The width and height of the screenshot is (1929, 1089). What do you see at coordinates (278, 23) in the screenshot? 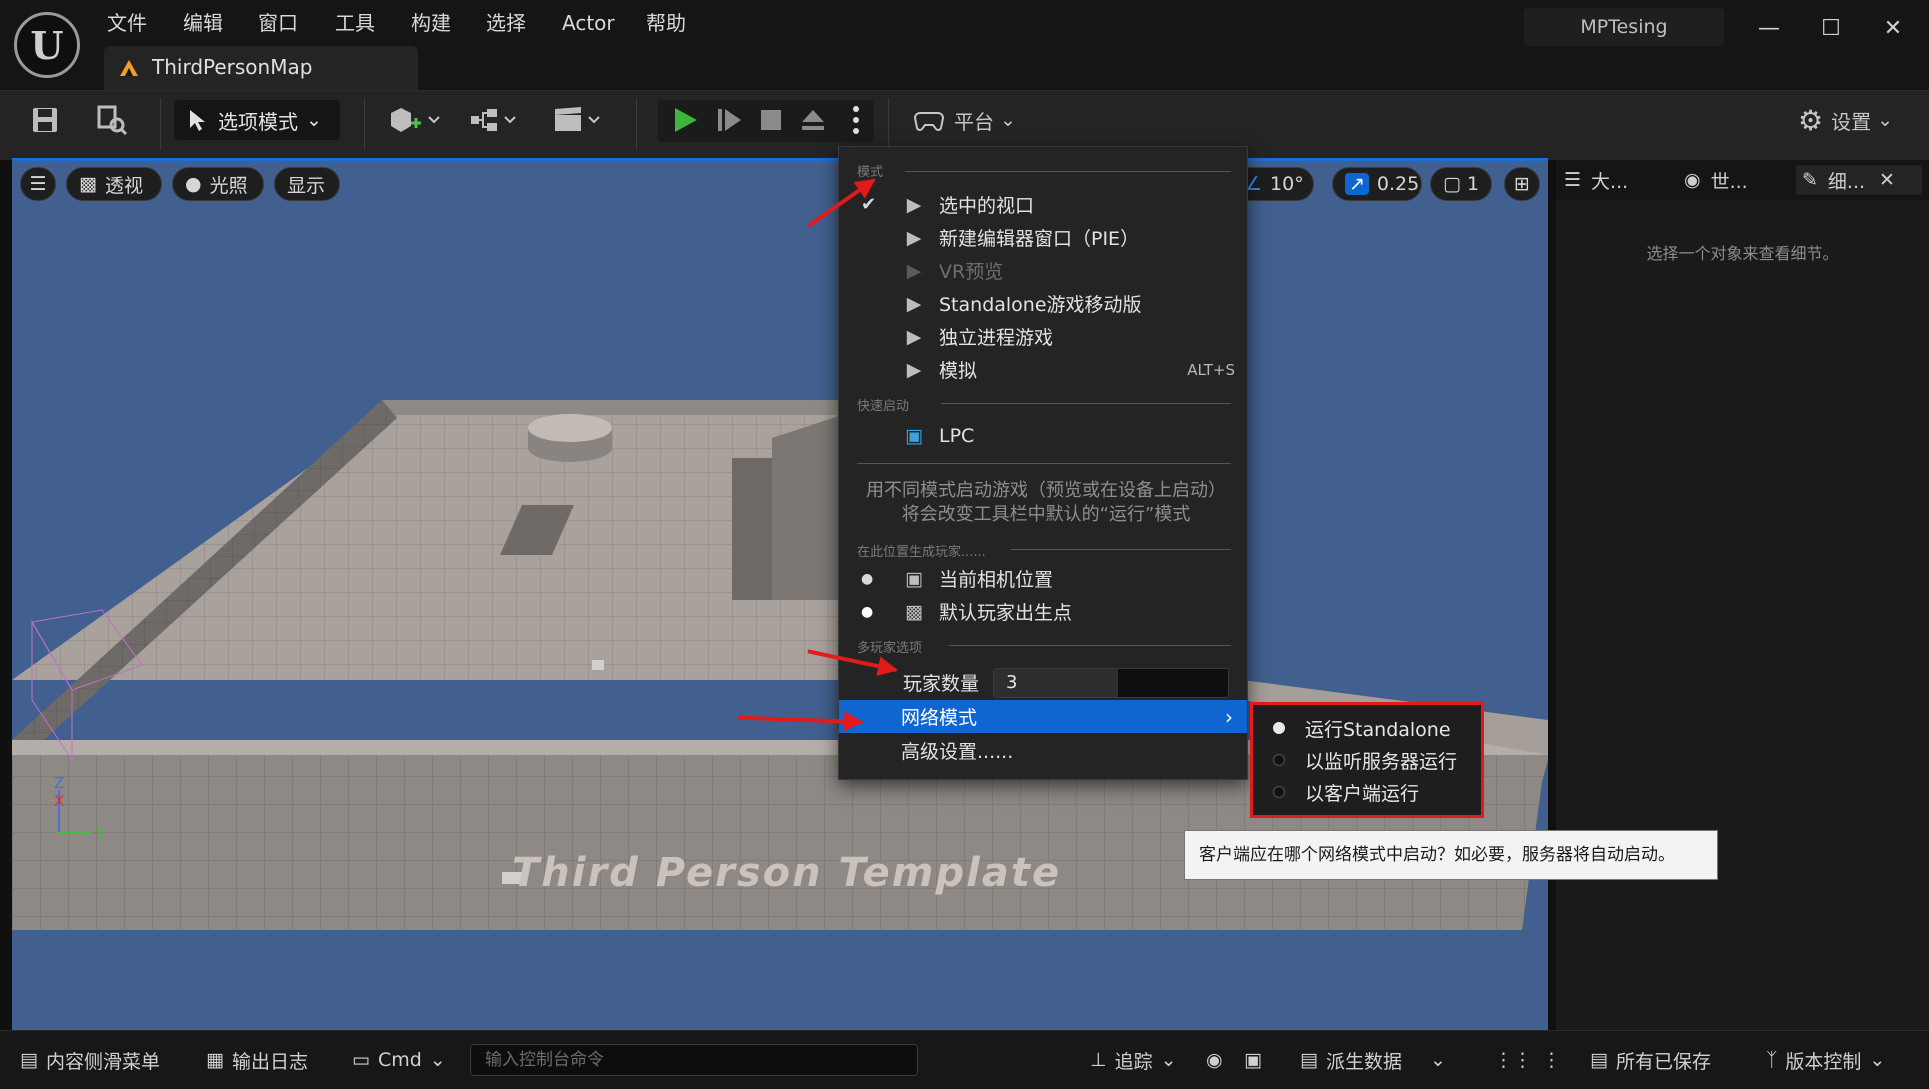
I see `menu-window: 窗口` at bounding box center [278, 23].